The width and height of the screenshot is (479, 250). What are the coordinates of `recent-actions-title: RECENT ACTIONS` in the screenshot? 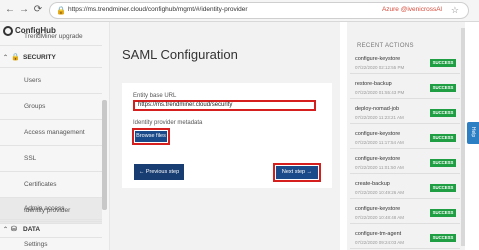 It's located at (385, 46).